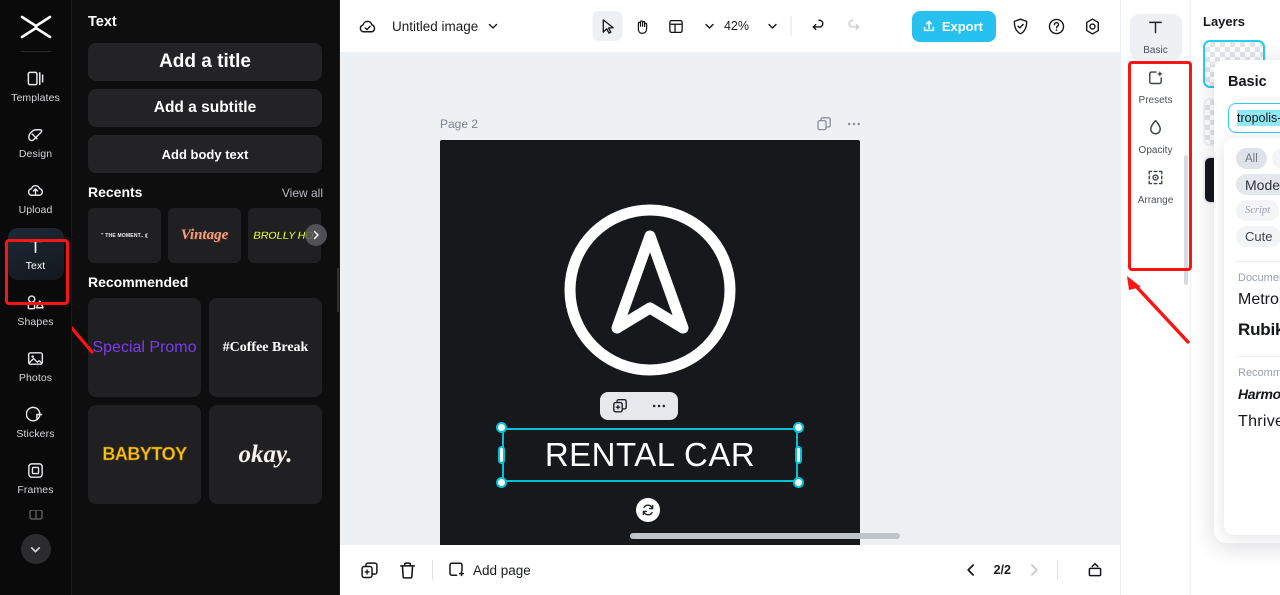  I want to click on hand-tool-button, so click(642, 26).